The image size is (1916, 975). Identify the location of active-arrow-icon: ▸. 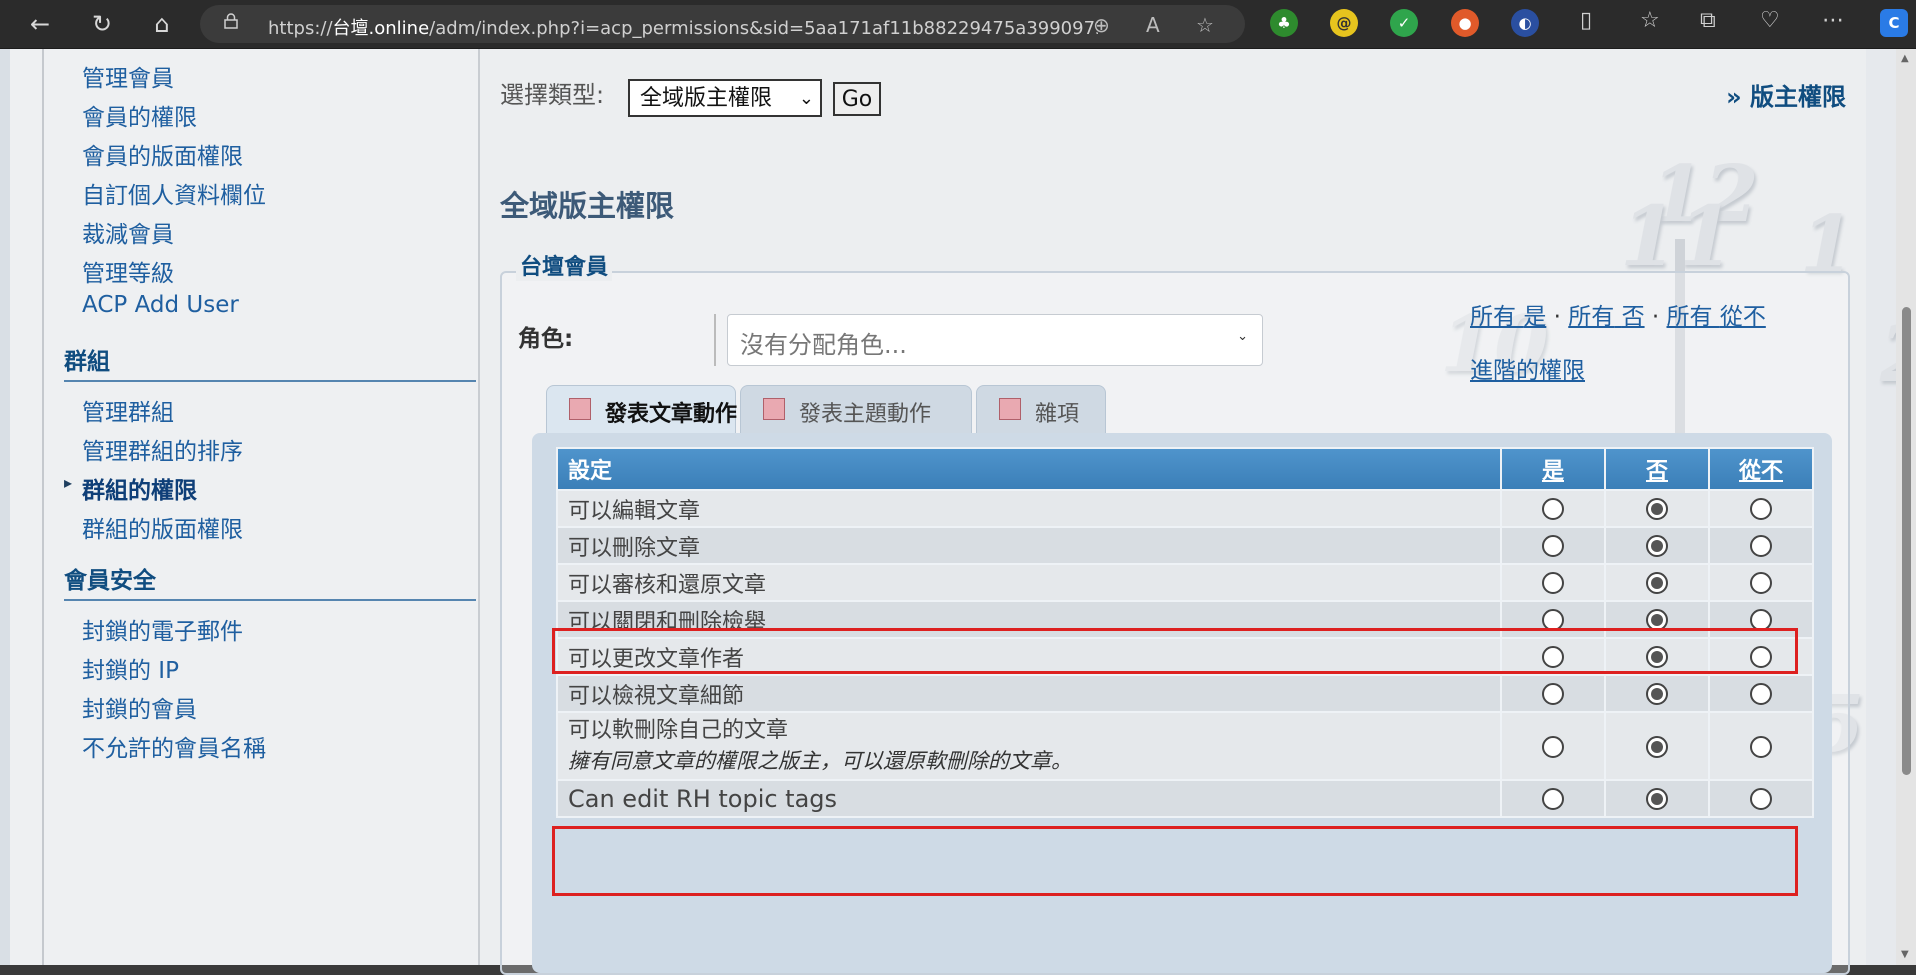
(68, 482).